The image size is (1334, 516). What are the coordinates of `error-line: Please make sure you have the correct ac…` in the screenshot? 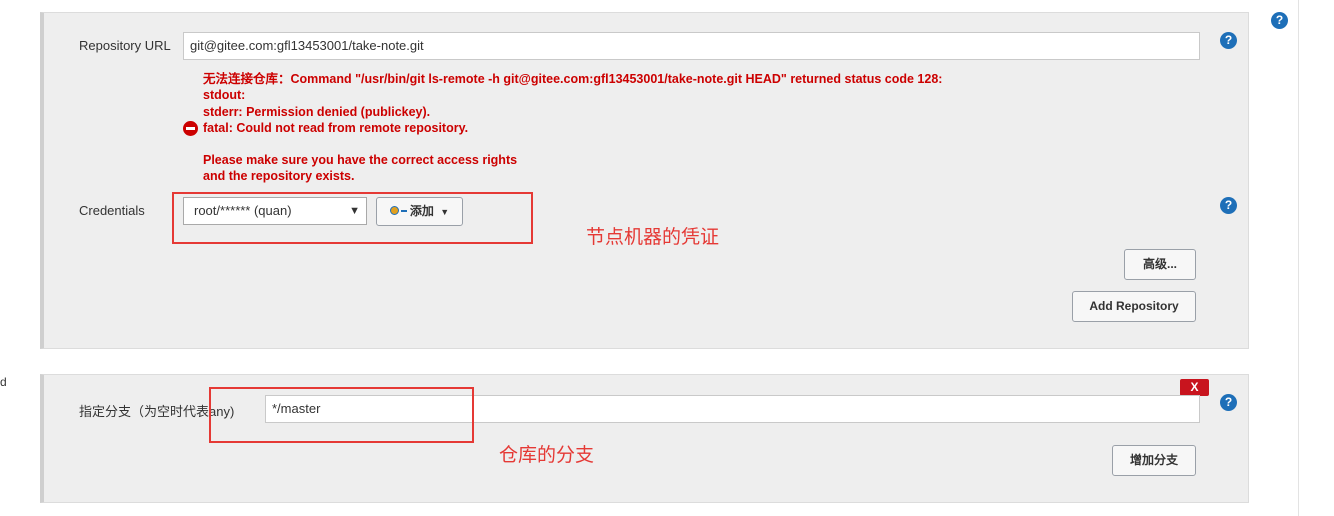 It's located at (360, 160).